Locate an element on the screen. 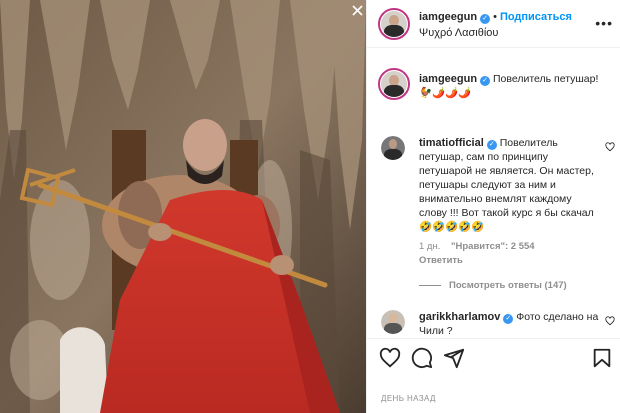  view-replies-label: Посмотреть ответы (147) is located at coordinates (508, 285).